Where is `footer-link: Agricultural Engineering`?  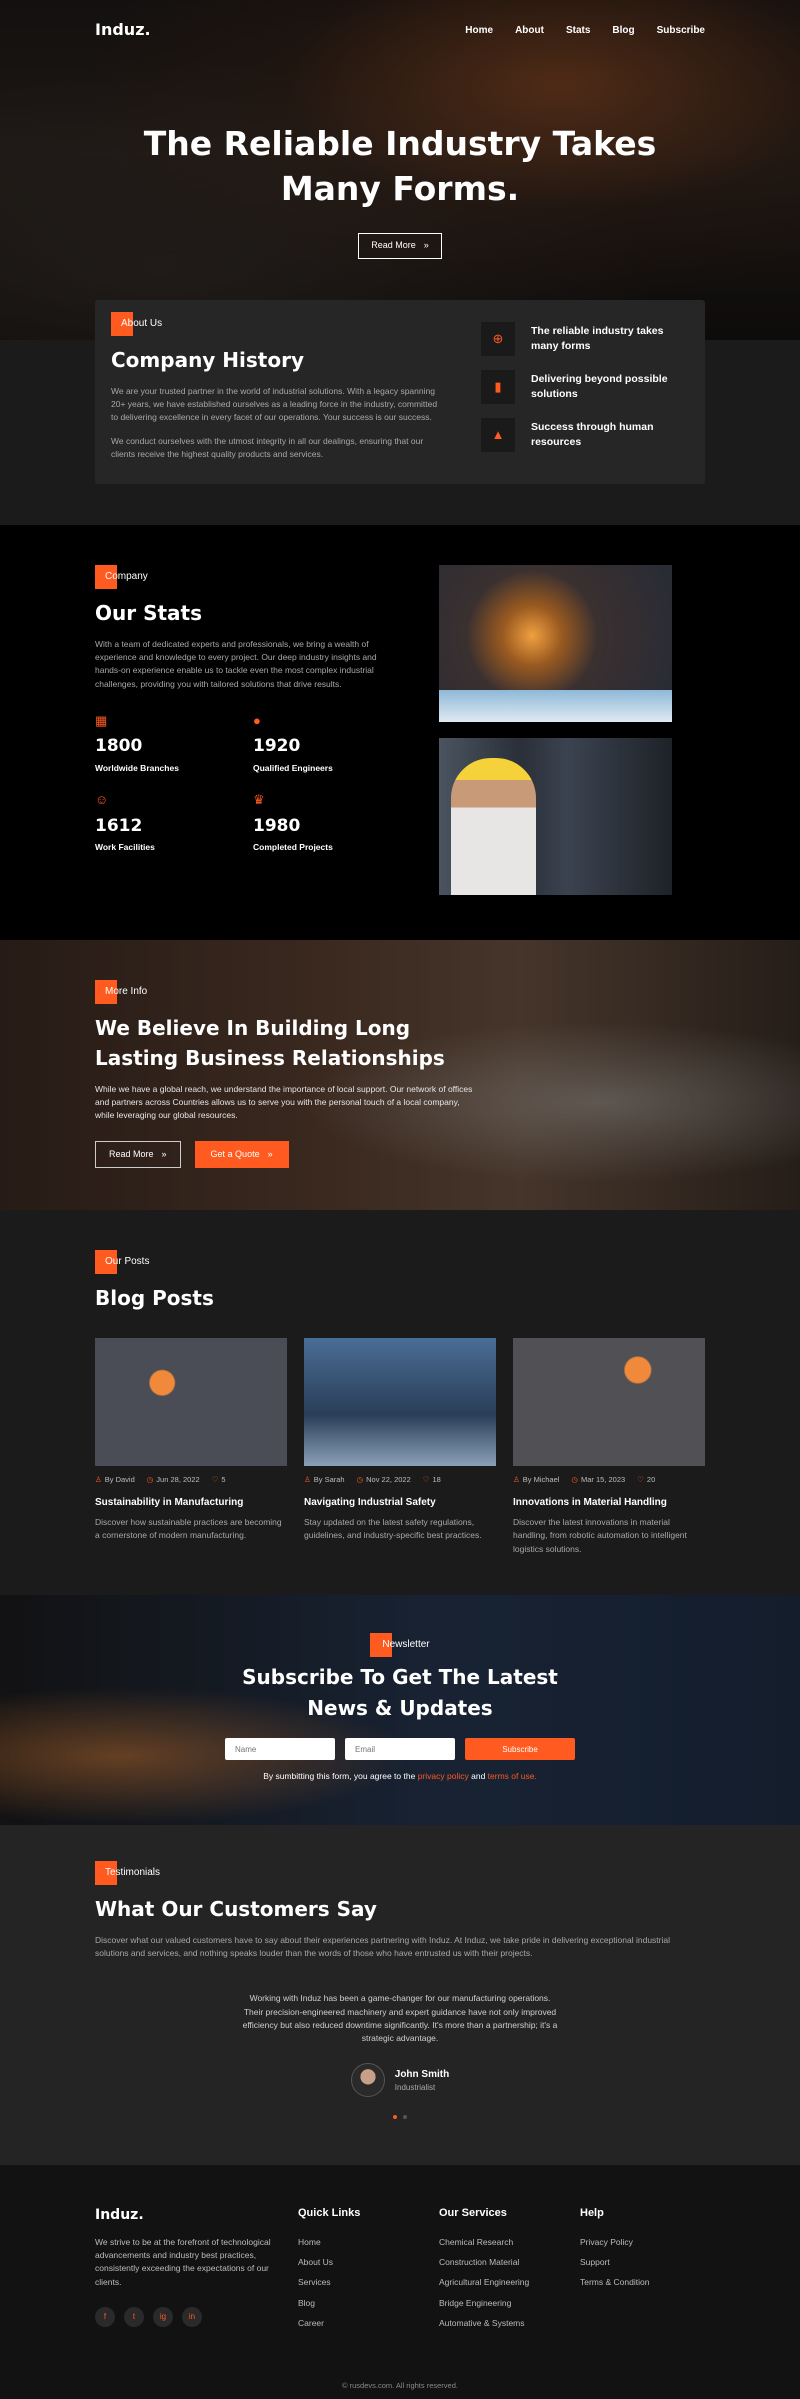
footer-link: Agricultural Engineering is located at coordinates (484, 2282).